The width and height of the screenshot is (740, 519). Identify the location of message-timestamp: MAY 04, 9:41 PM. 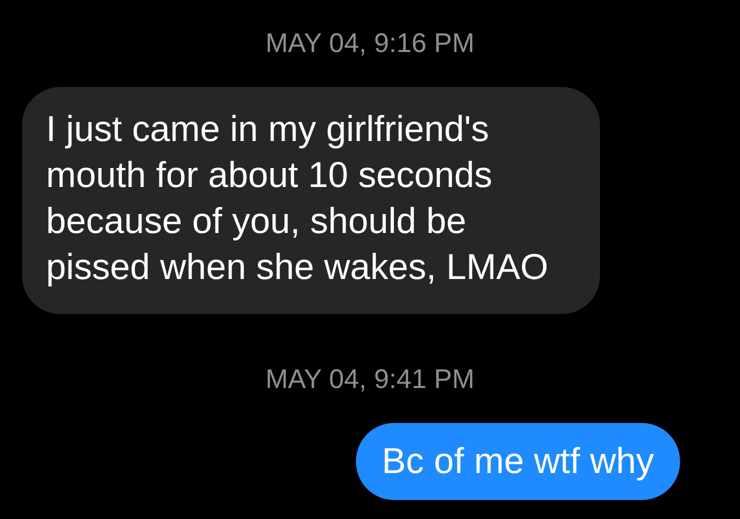
(369, 379).